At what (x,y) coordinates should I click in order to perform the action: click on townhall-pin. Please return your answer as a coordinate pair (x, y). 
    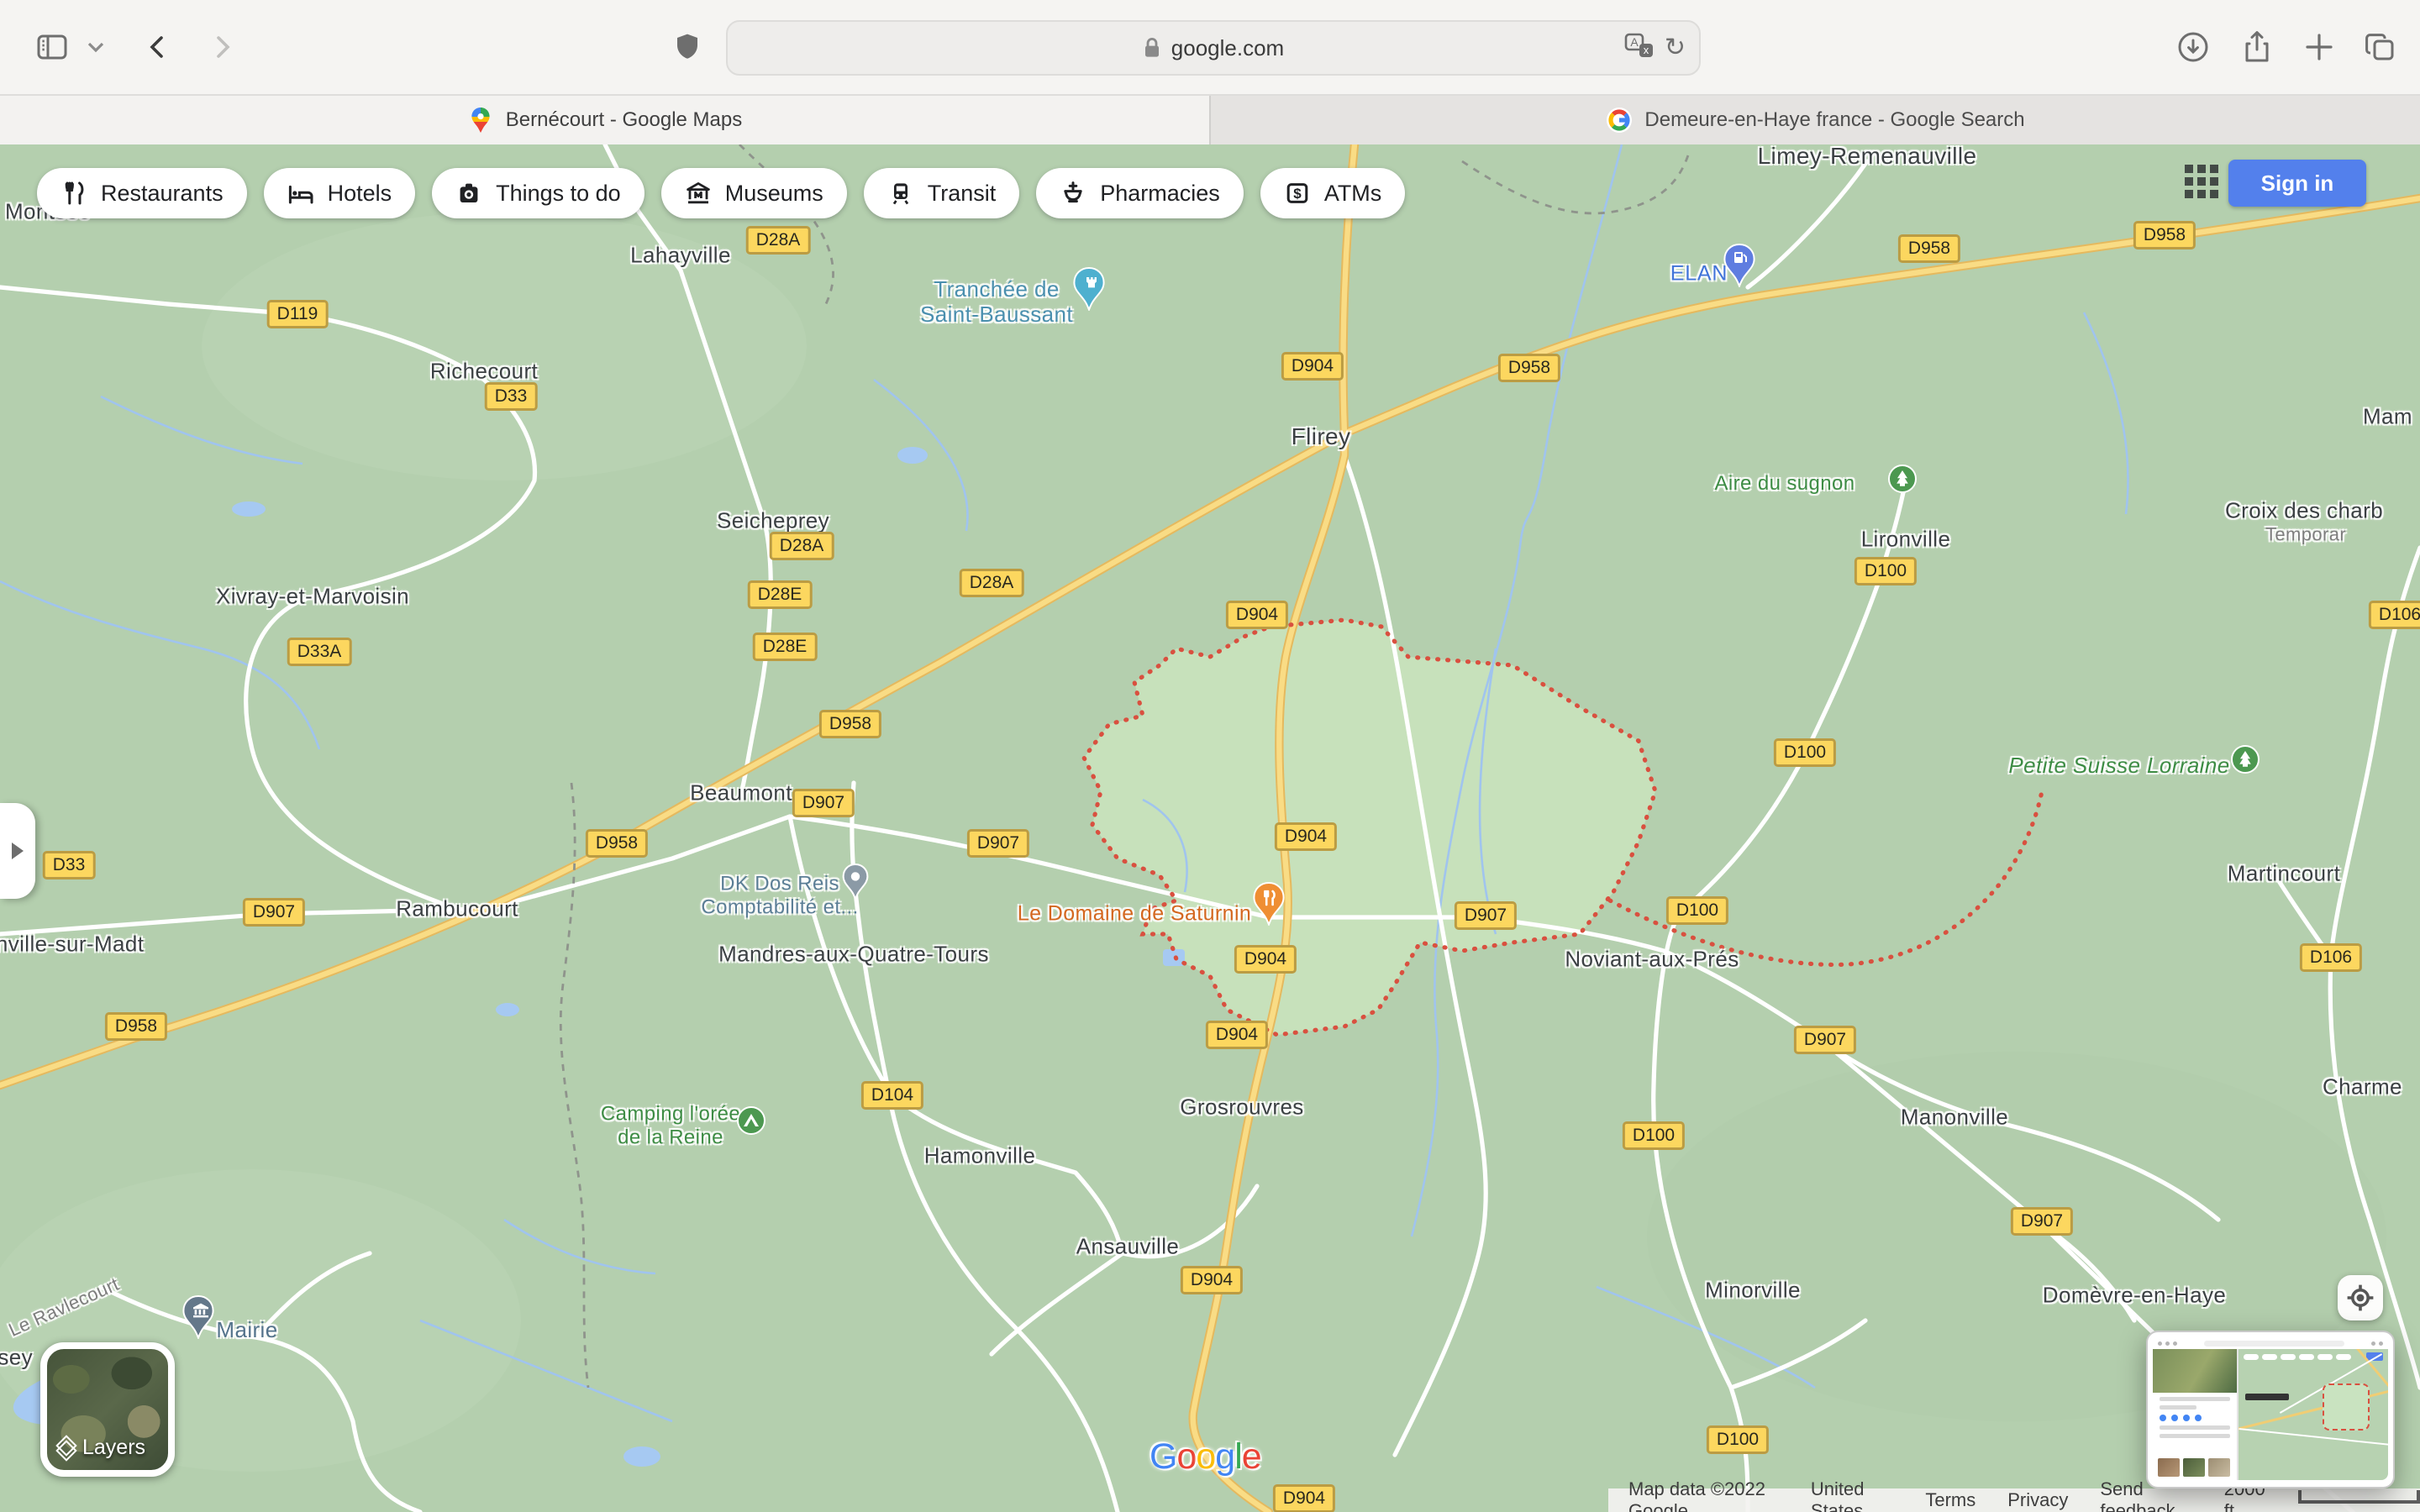
    Looking at the image, I should click on (198, 1320).